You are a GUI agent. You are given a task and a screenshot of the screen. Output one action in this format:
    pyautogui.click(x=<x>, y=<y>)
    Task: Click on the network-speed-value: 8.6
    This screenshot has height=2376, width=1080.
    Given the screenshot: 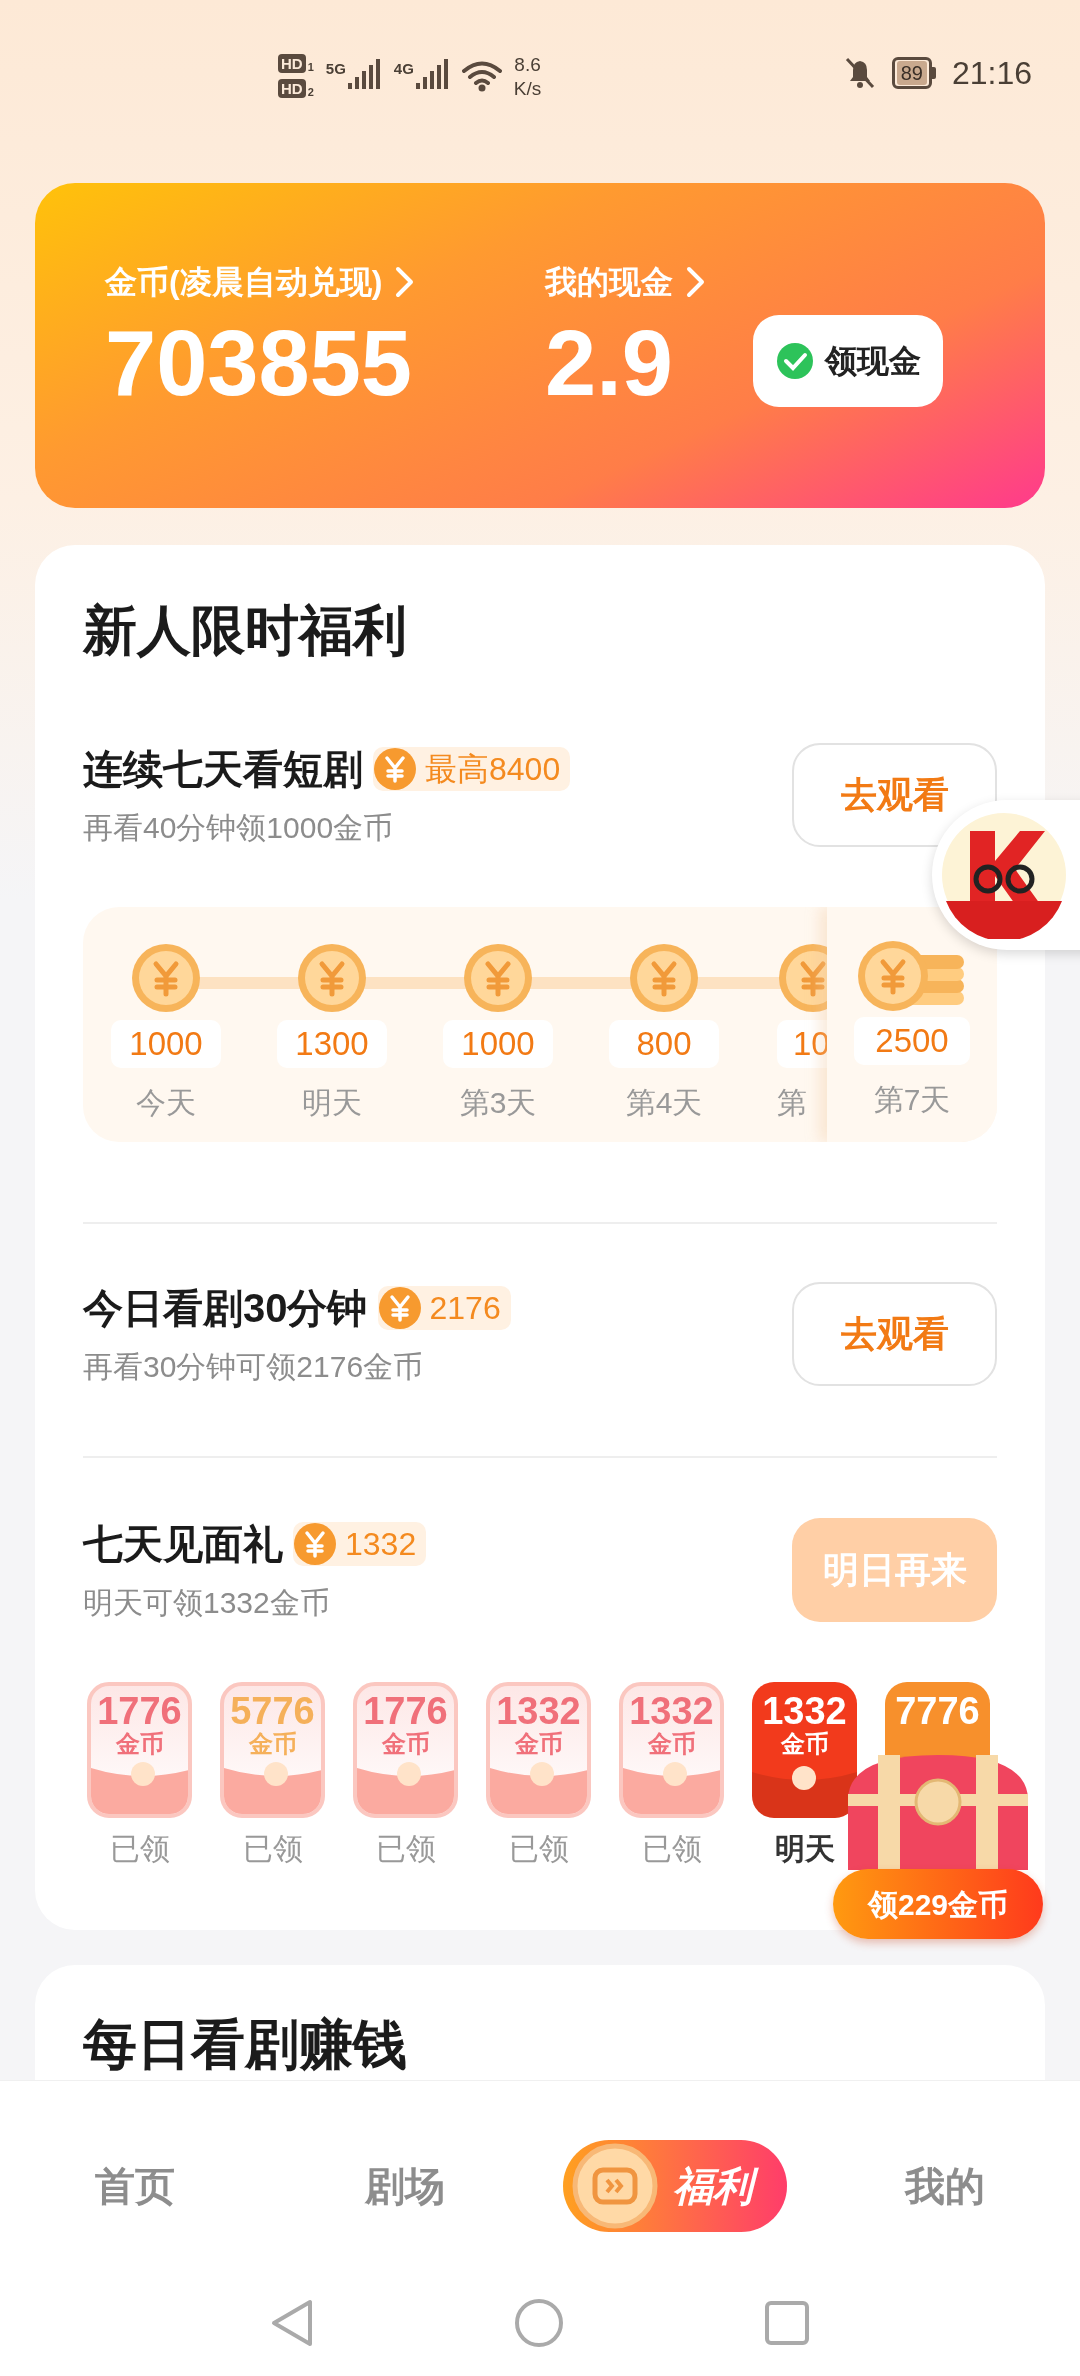 What is the action you would take?
    pyautogui.click(x=527, y=64)
    